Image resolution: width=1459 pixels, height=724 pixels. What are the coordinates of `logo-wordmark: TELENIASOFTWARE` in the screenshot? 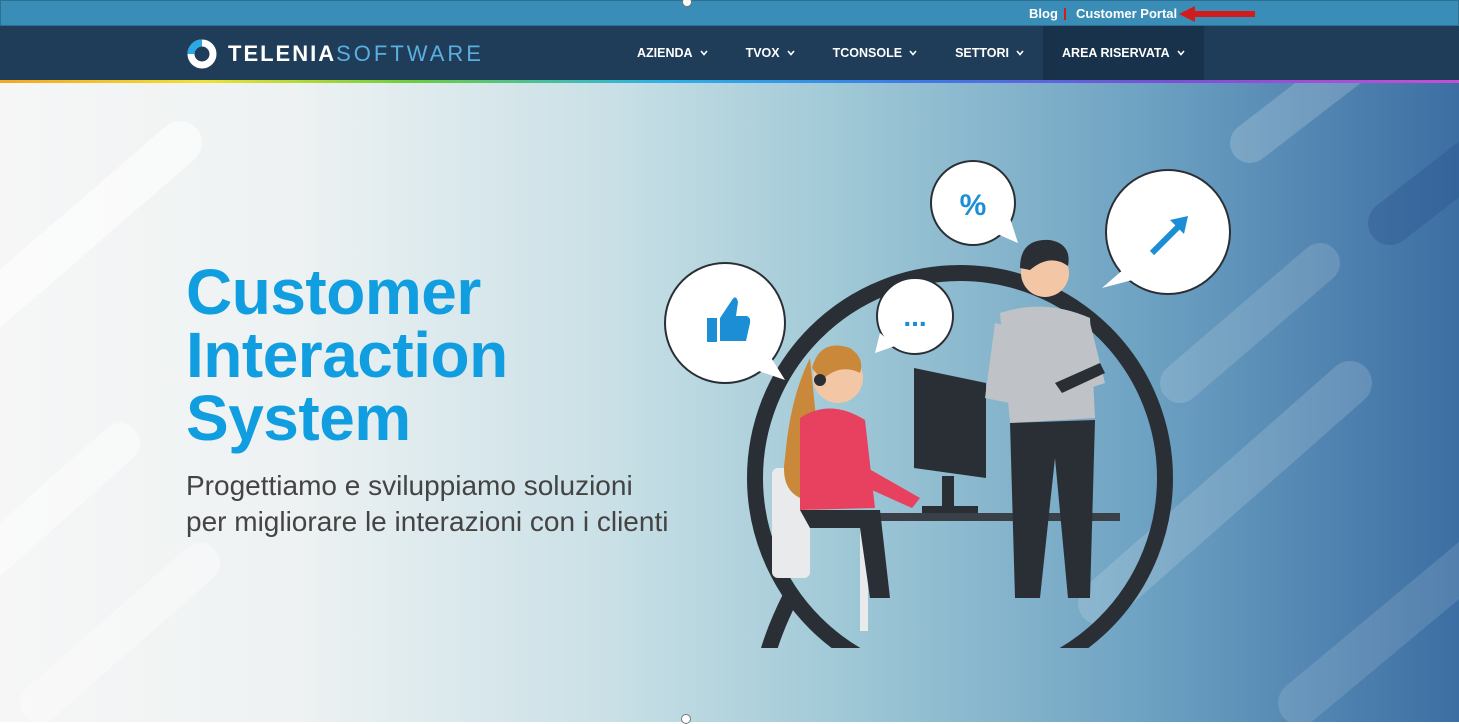 It's located at (356, 54).